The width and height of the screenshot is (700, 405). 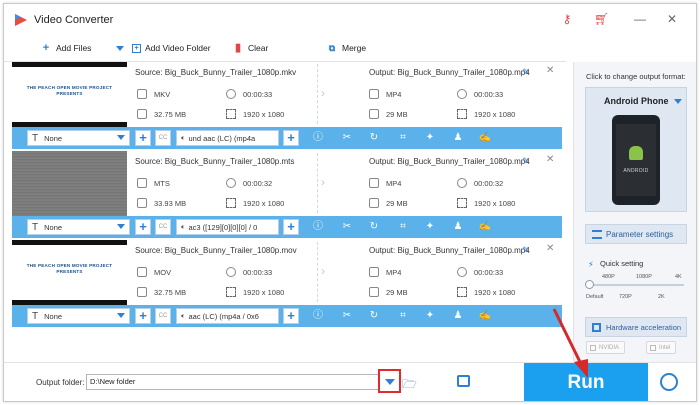 I want to click on chevron-down-icon, so click(x=120, y=48).